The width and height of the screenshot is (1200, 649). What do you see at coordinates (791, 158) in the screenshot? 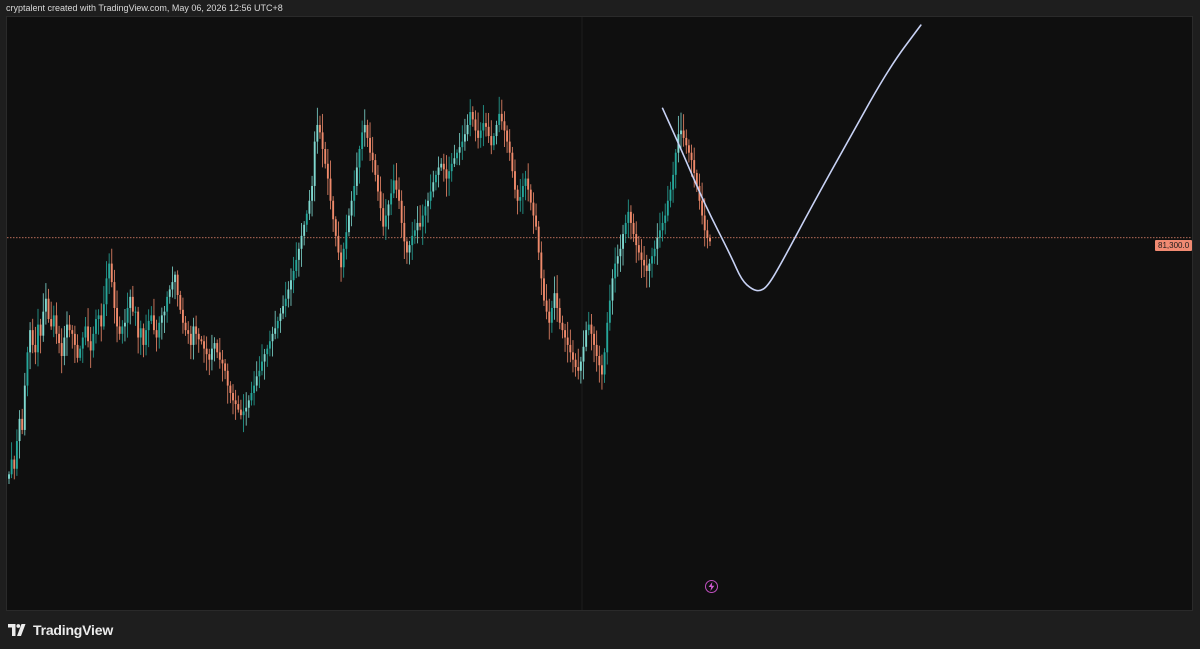
I see `projection-drawing` at bounding box center [791, 158].